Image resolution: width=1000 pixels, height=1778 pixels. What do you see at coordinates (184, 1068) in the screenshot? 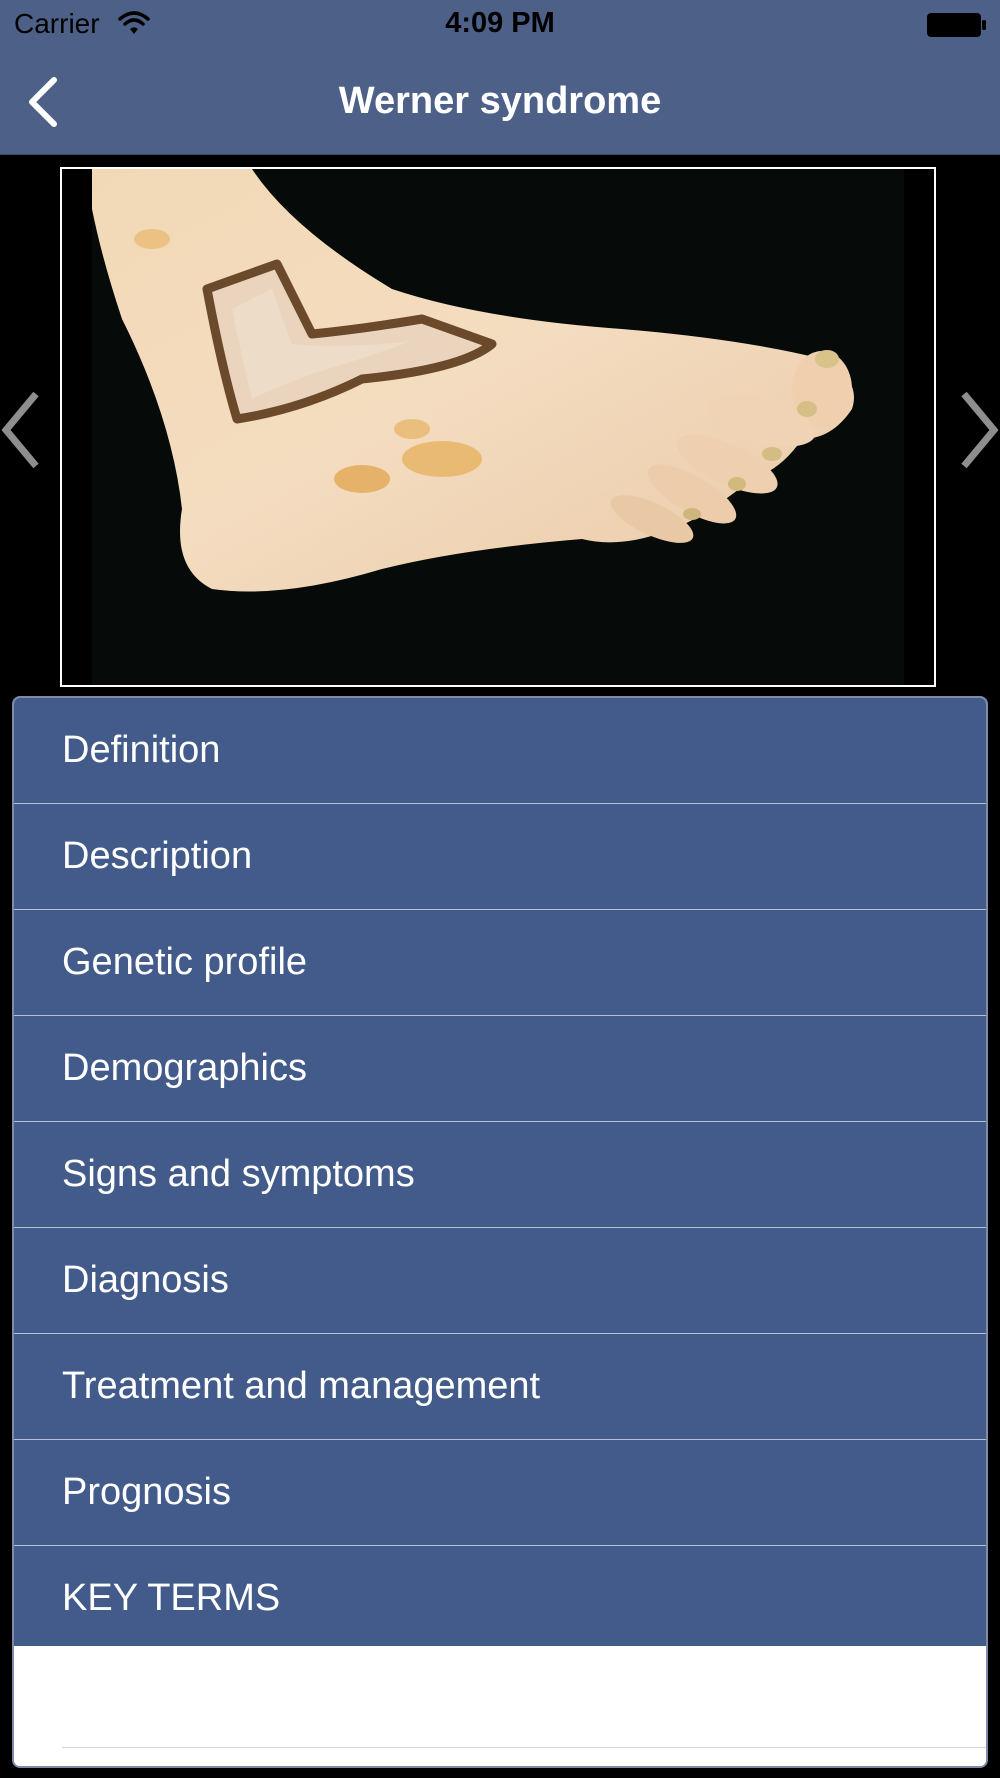
I see `menu-item-label: Demographics` at bounding box center [184, 1068].